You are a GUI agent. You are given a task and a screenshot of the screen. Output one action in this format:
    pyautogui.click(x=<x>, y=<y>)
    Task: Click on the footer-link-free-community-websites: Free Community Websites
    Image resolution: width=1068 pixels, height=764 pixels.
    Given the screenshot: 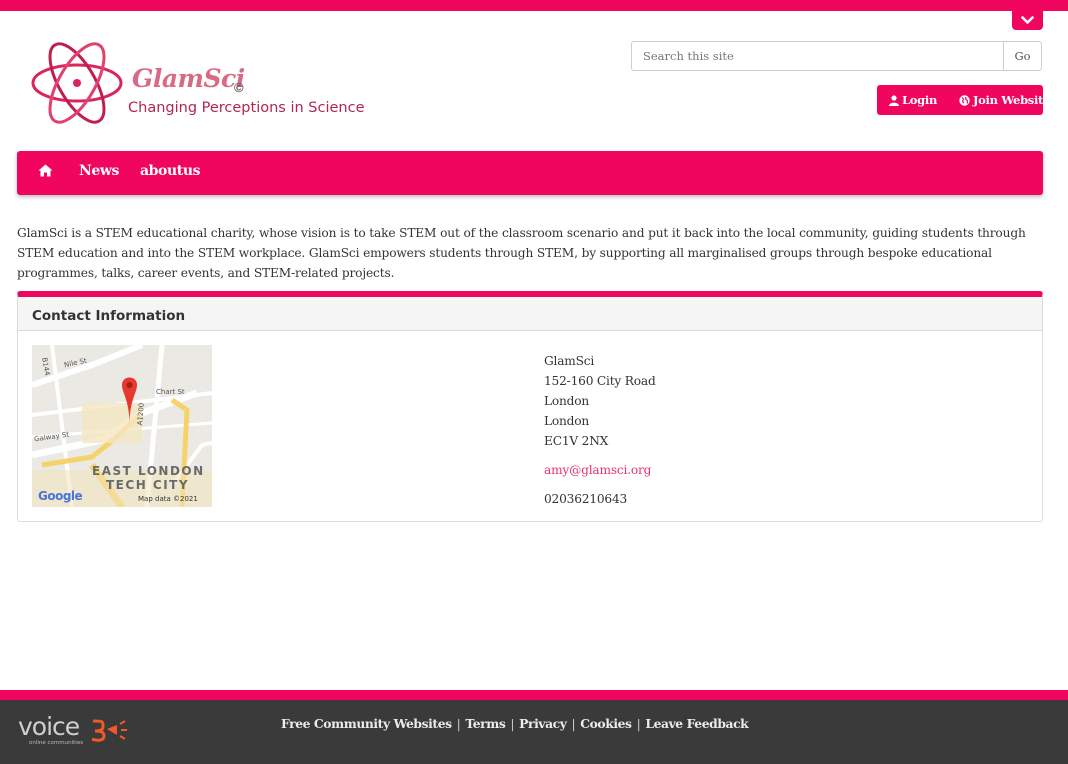 What is the action you would take?
    pyautogui.click(x=366, y=723)
    